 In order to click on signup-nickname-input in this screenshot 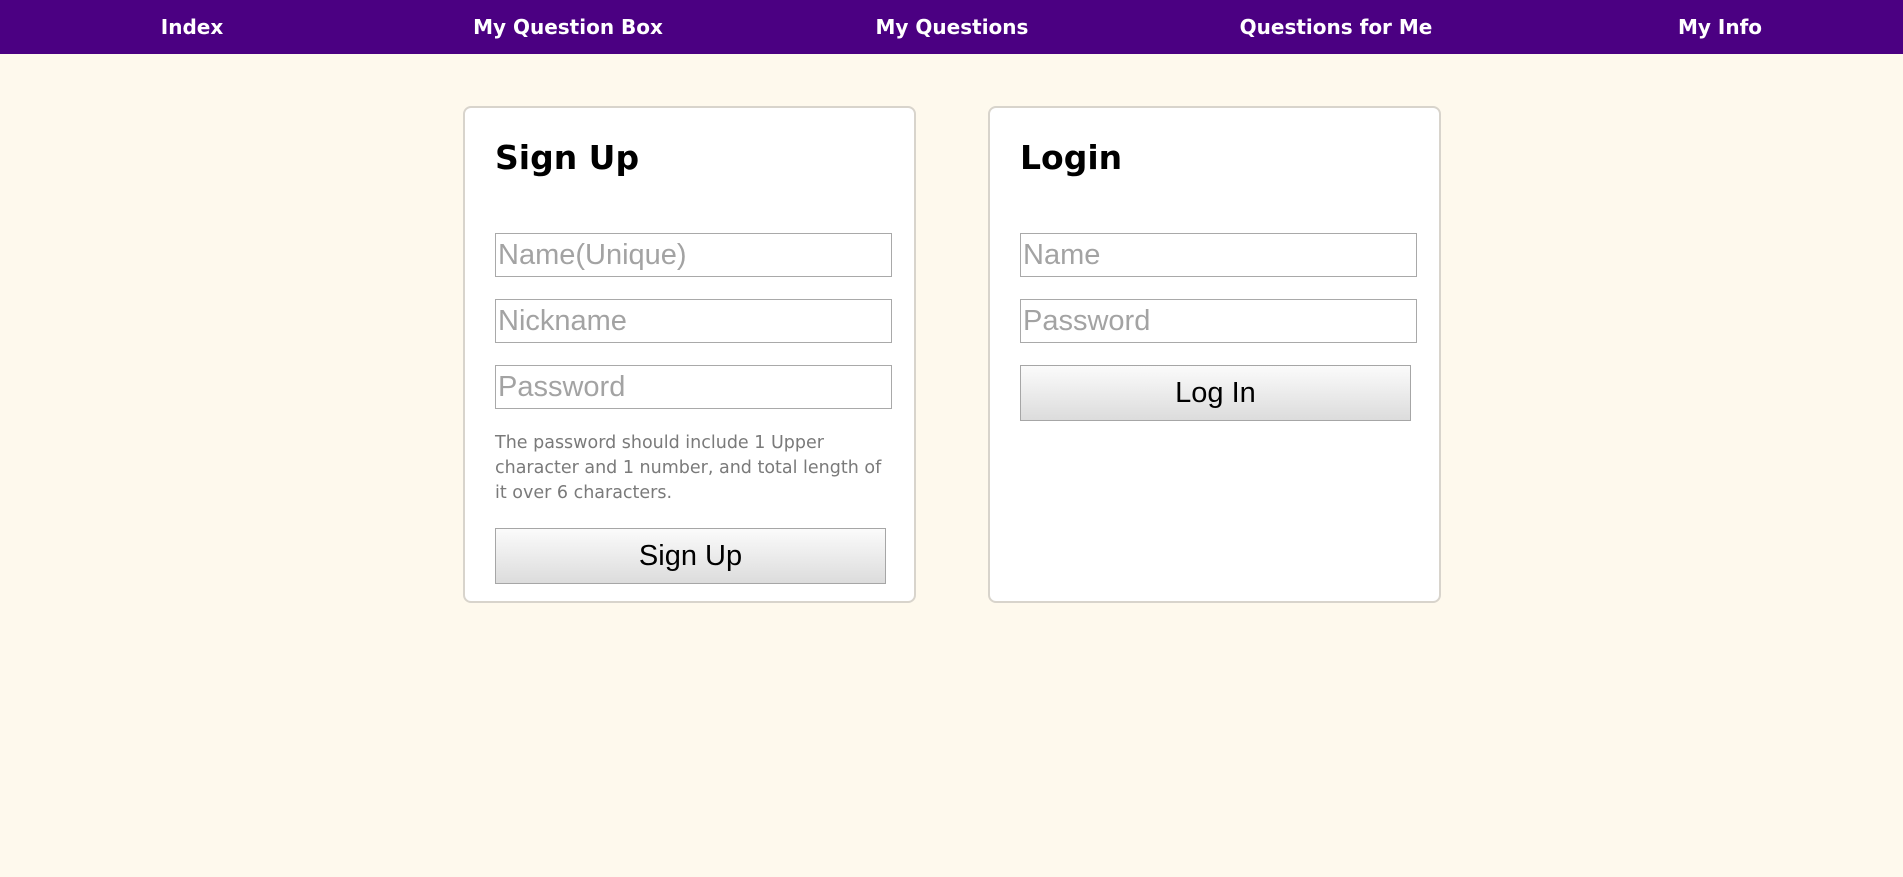, I will do `click(693, 321)`.